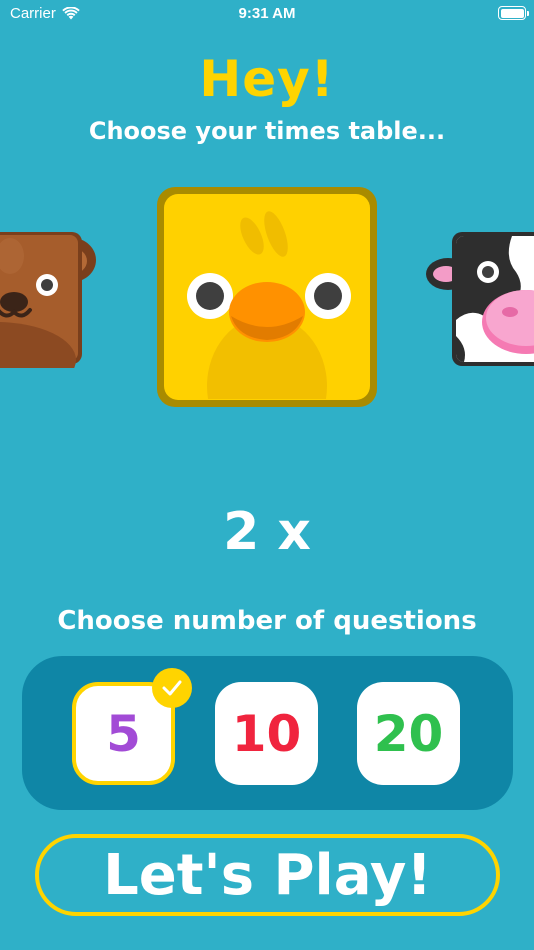  I want to click on selected-check-badge, so click(172, 688).